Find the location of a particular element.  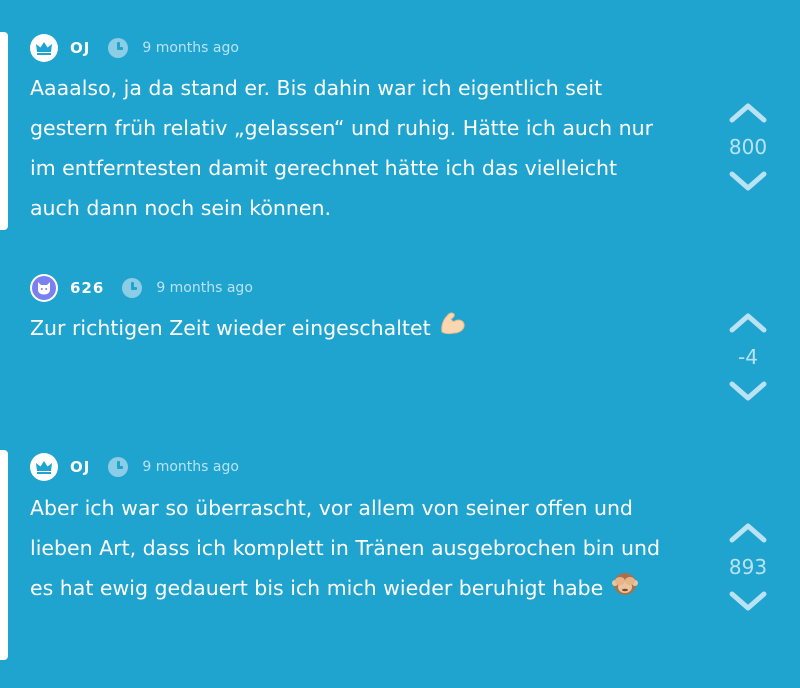

post-text-content: Zur richtigen Zeit wieder eingeschaltet is located at coordinates (230, 328).